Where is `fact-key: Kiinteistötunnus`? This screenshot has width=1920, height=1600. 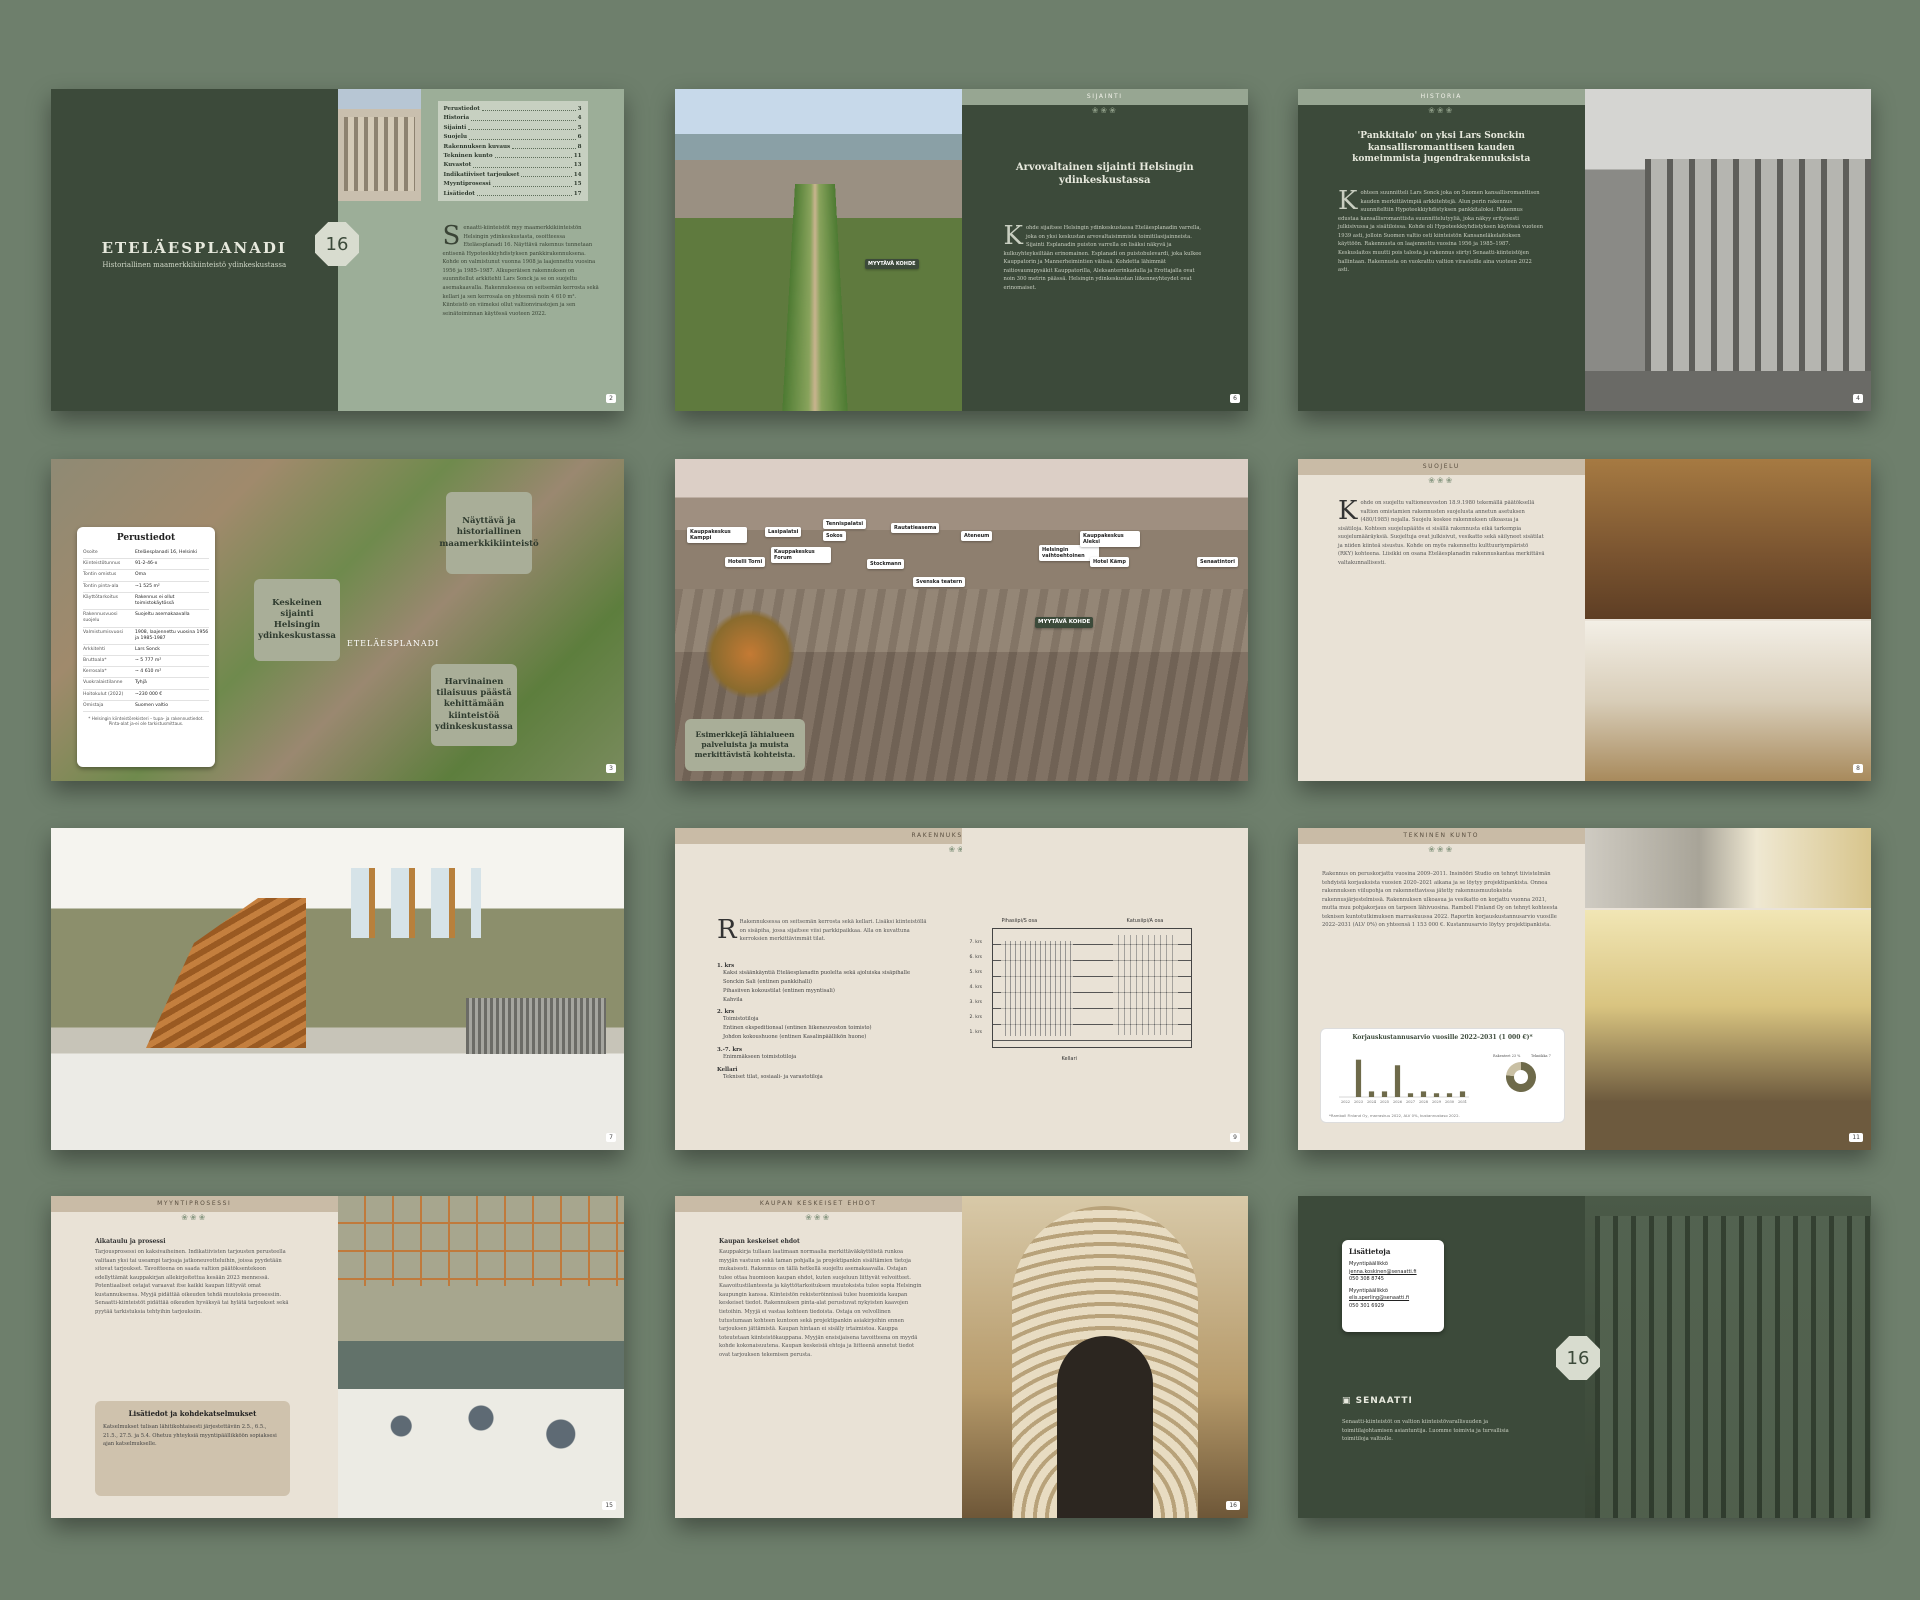 fact-key: Kiinteistötunnus is located at coordinates (102, 564).